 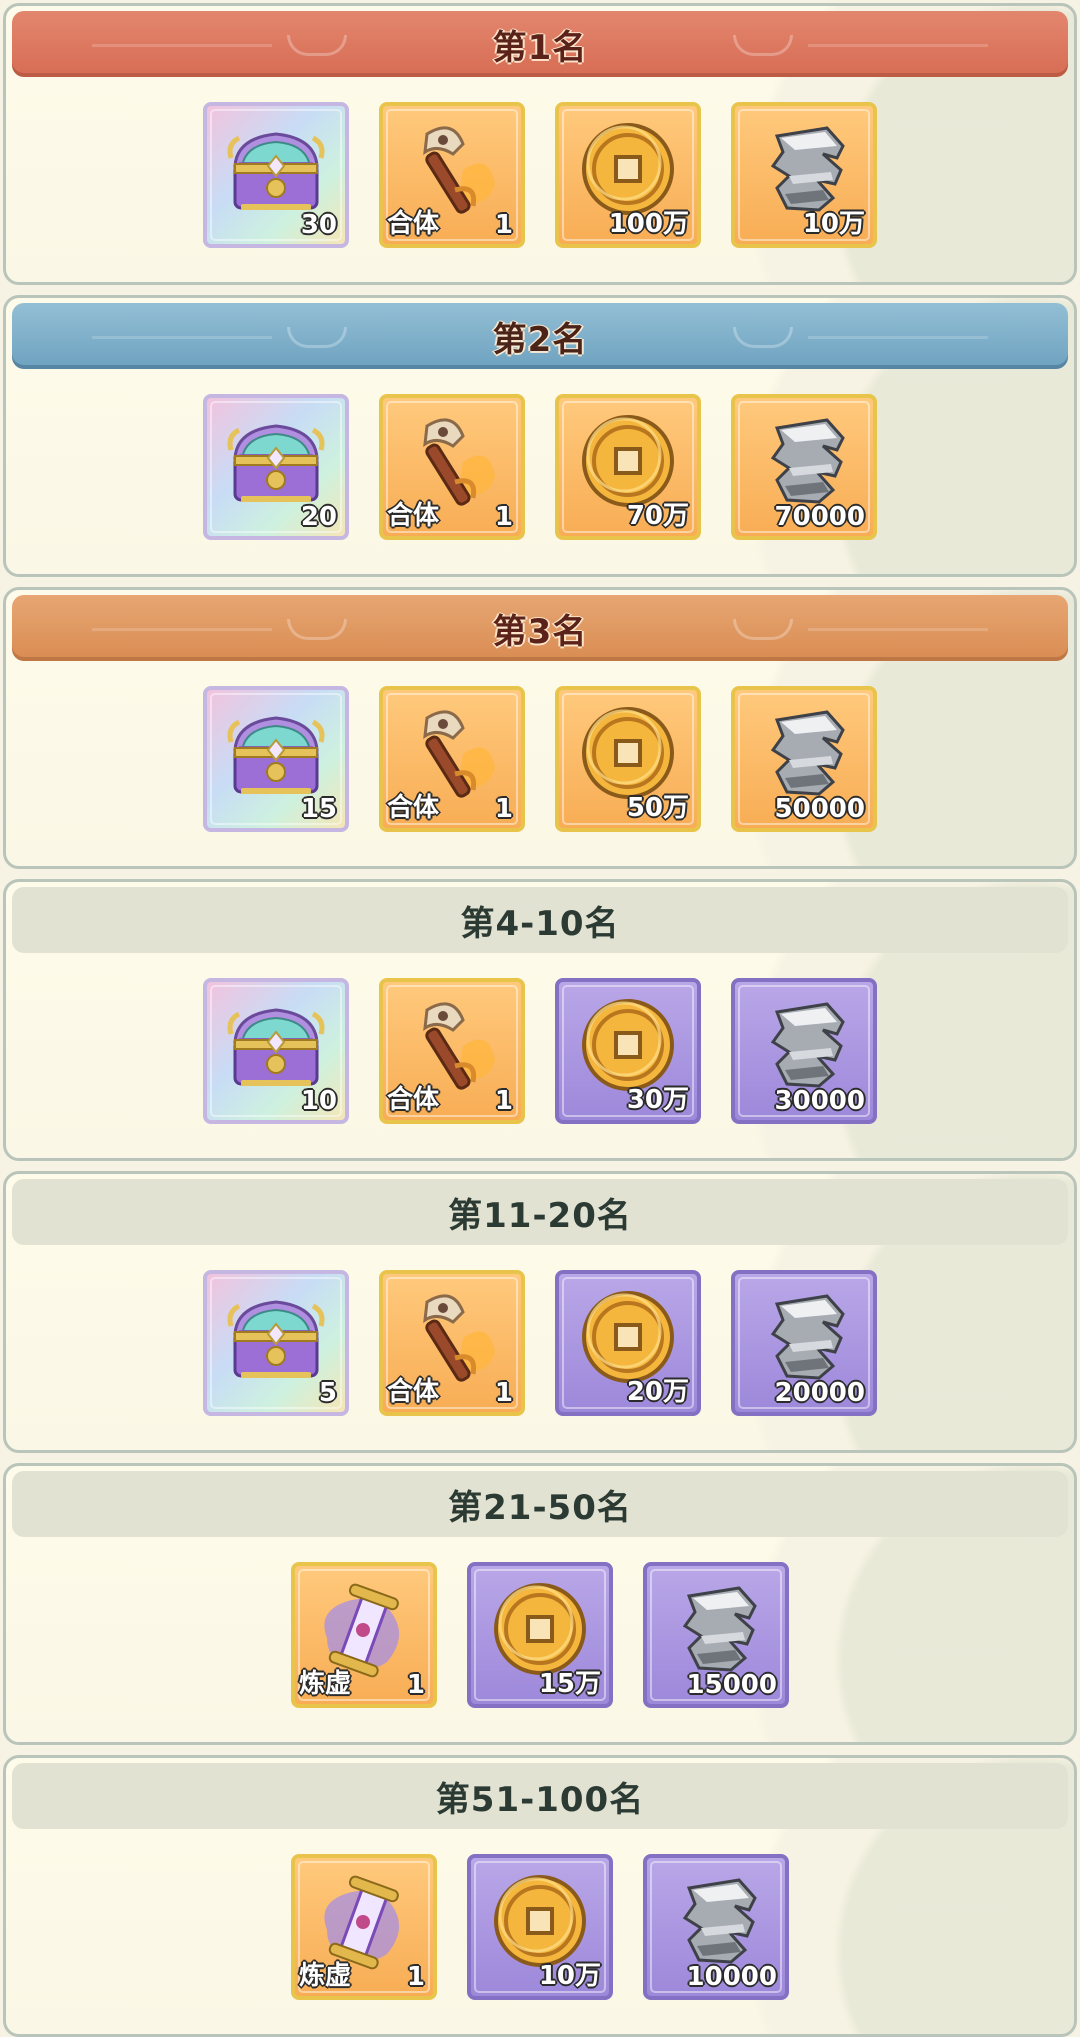 What do you see at coordinates (540, 1507) in the screenshot?
I see `tier-title: 第21-50名` at bounding box center [540, 1507].